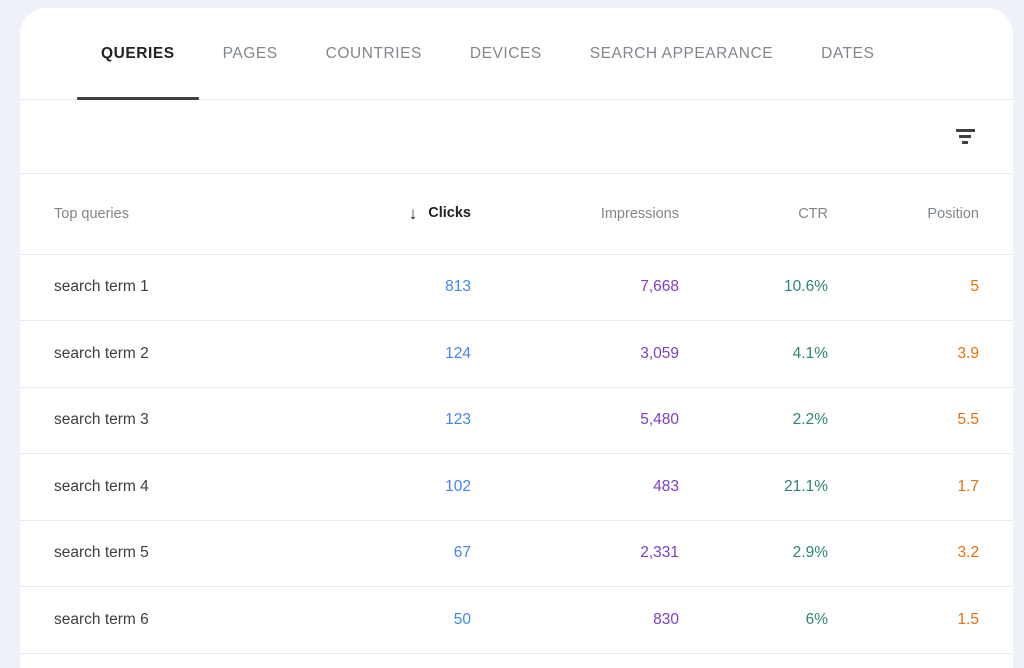  I want to click on table-row: search term 4 102 483 21.1% 1.7, so click(516, 487).